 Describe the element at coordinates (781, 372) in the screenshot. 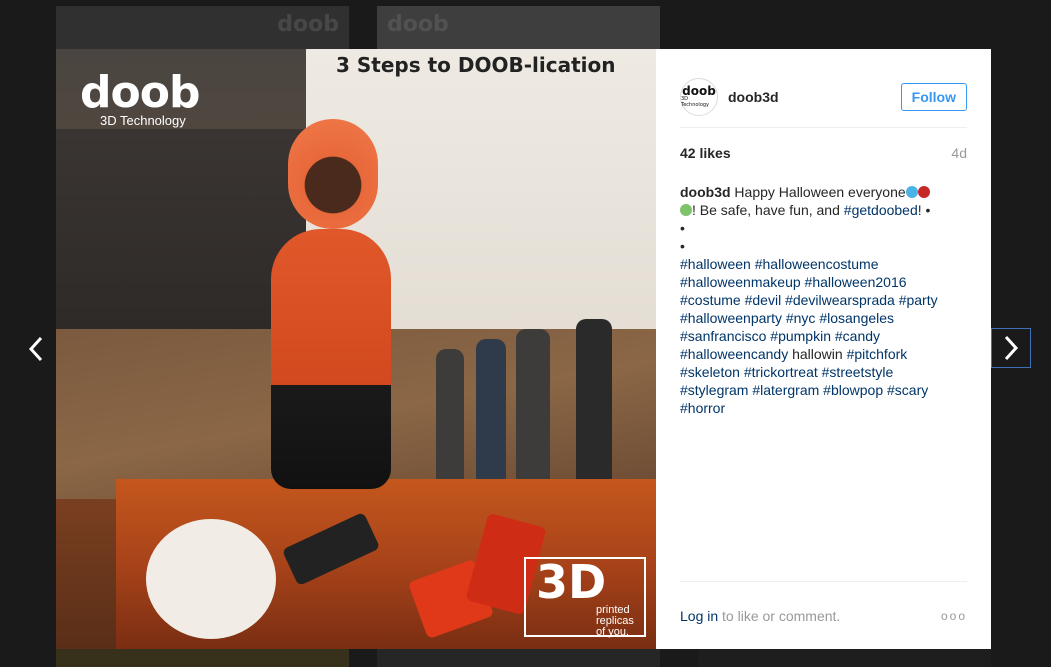

I see `hashtag-link: #trickortreat` at that location.